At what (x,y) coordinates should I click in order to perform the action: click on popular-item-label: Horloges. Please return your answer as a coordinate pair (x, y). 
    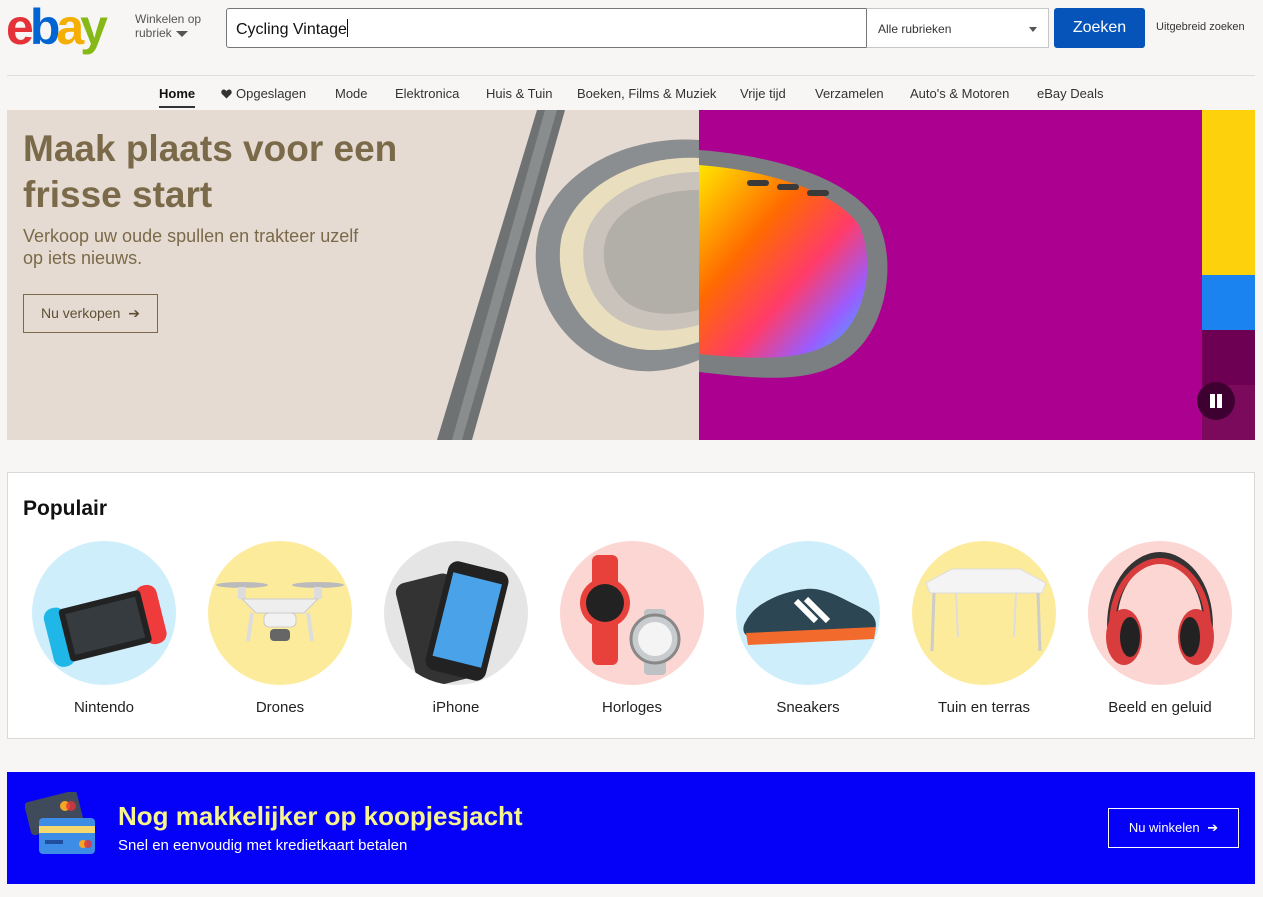
    Looking at the image, I should click on (632, 707).